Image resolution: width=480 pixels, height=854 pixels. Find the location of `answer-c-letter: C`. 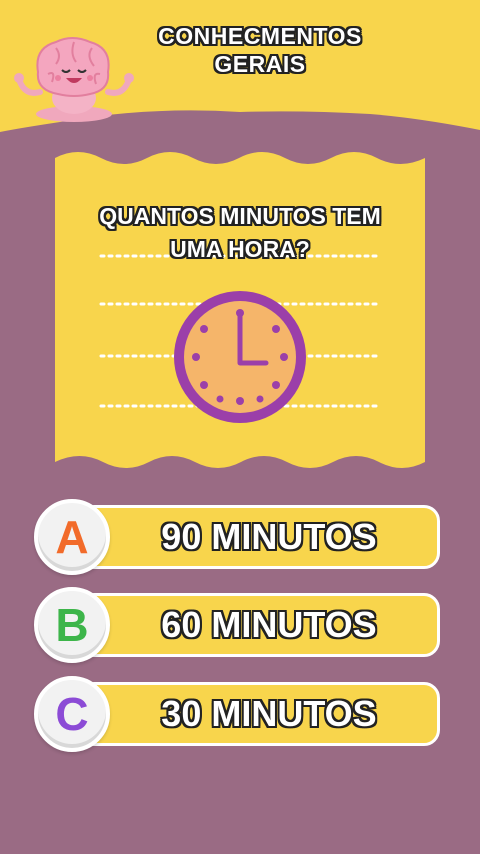

answer-c-letter: C is located at coordinates (72, 714).